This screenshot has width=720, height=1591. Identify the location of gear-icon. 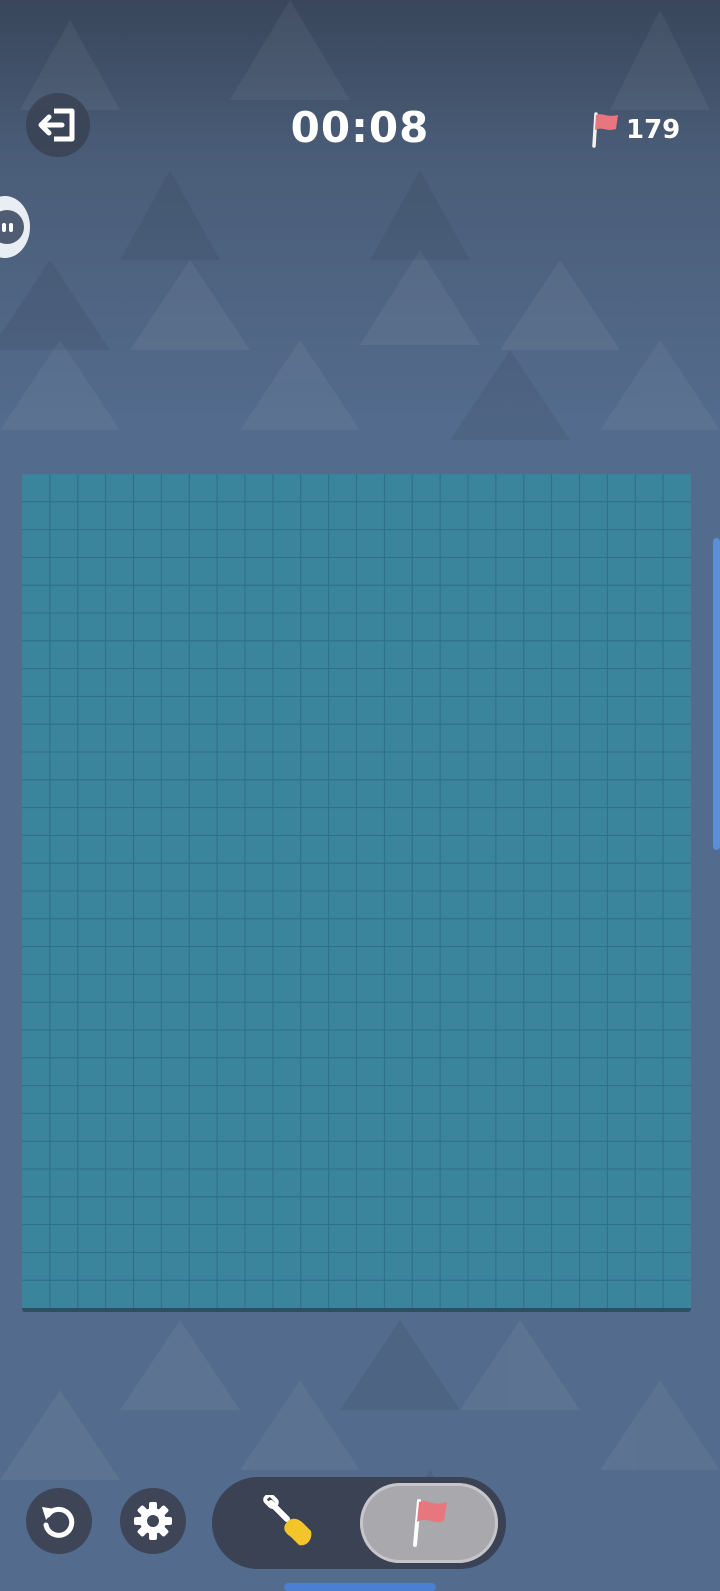
(153, 1521).